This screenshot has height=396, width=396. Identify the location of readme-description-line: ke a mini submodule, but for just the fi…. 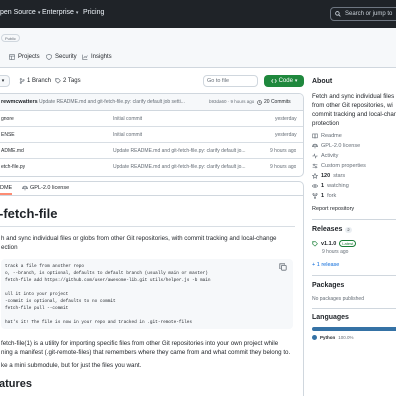
(71, 365).